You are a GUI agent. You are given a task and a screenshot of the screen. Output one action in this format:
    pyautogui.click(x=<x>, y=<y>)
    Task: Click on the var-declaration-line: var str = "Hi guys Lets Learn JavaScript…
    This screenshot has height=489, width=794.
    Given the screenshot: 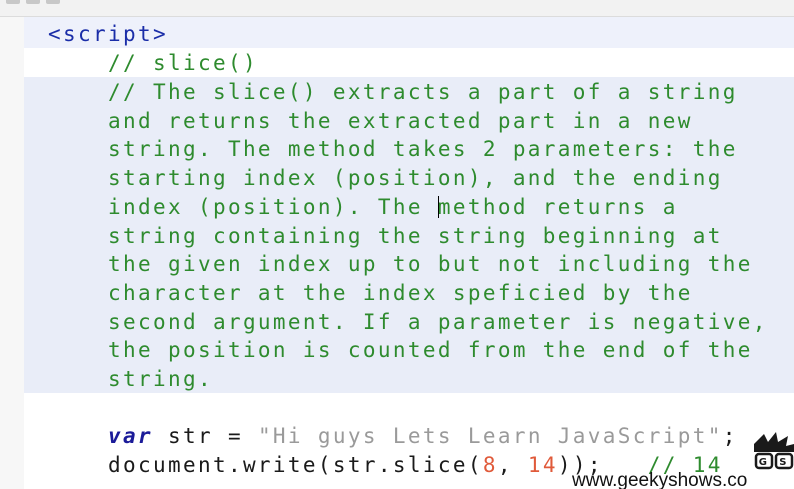 What is the action you would take?
    pyautogui.click(x=423, y=436)
    